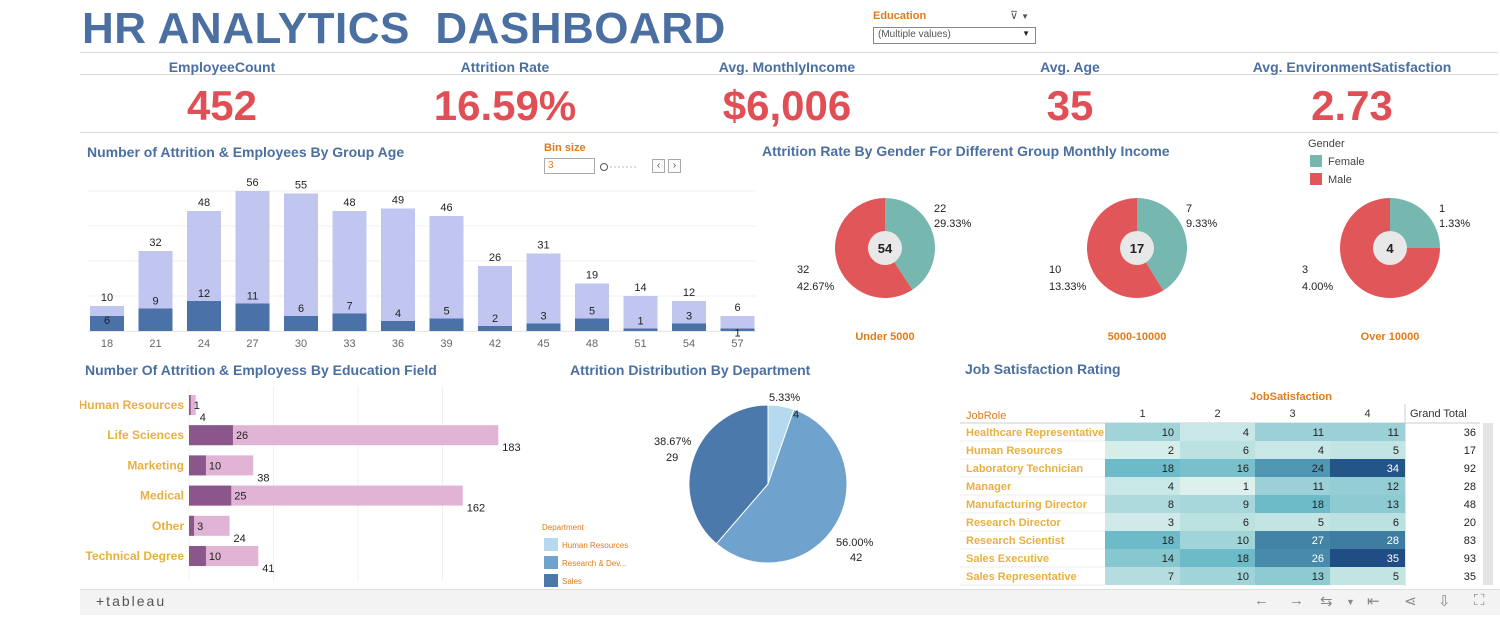 This screenshot has height=620, width=1500. I want to click on attrition-value-label: 3, so click(200, 527).